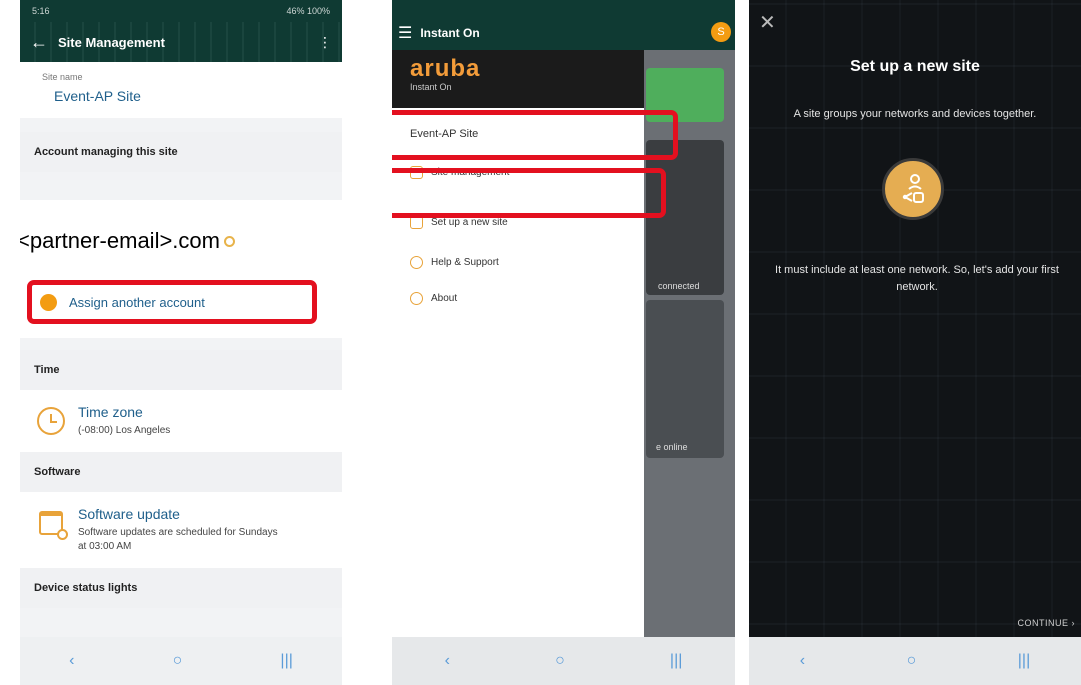  What do you see at coordinates (181, 421) in the screenshot?
I see `timezone-item: Time zone (-08:00) Los Angeles` at bounding box center [181, 421].